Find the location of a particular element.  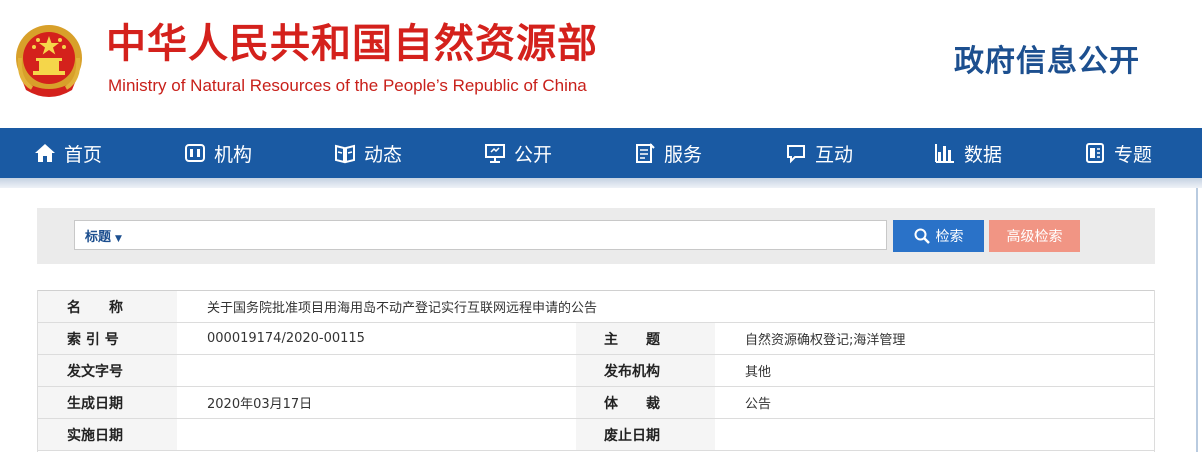

search-button: 检索 is located at coordinates (938, 236).